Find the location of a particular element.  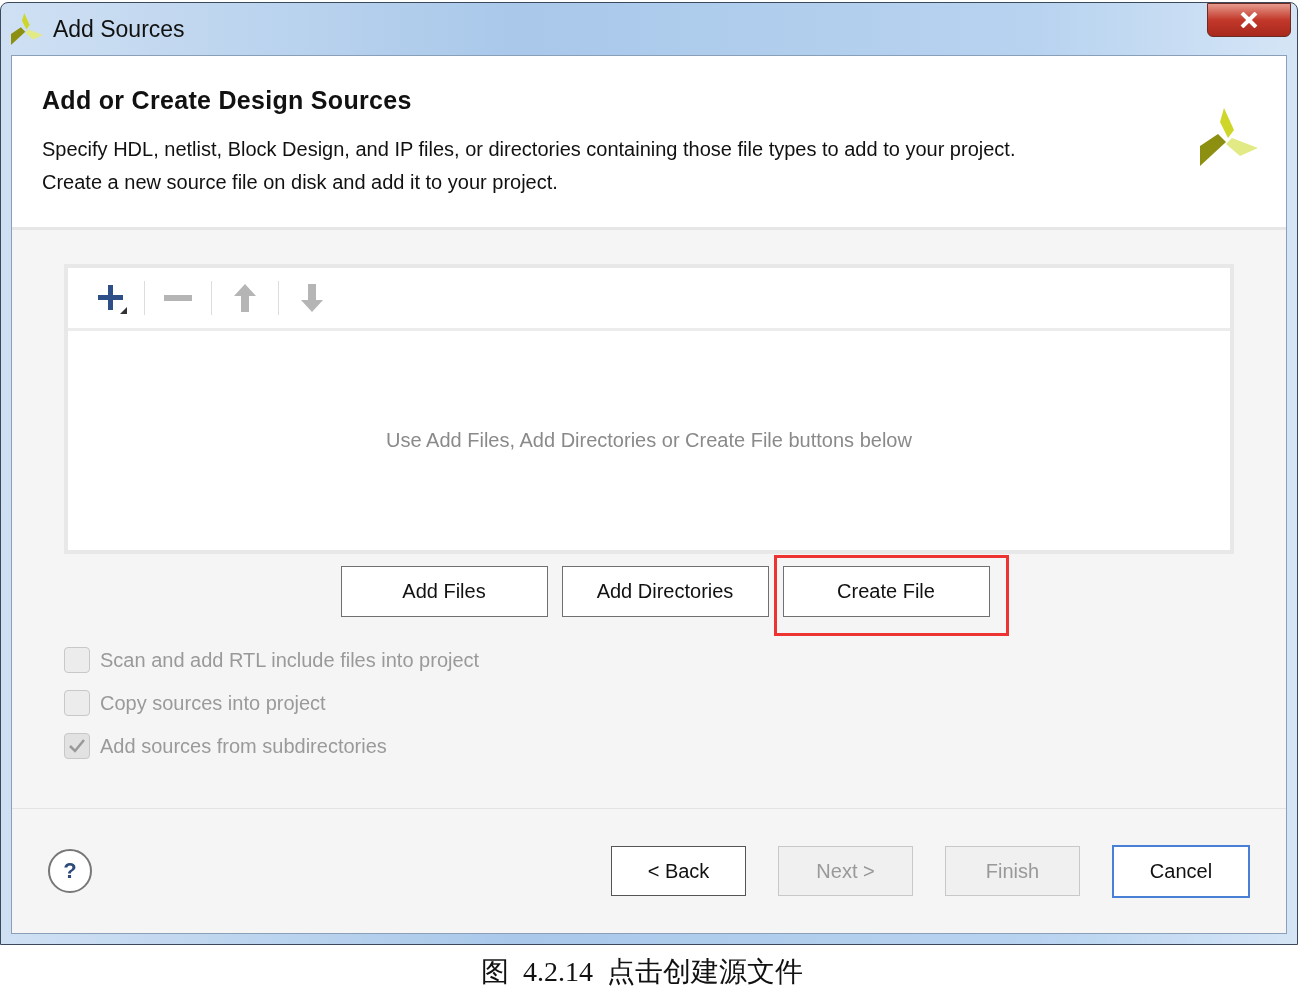

help-button: ? is located at coordinates (70, 871).